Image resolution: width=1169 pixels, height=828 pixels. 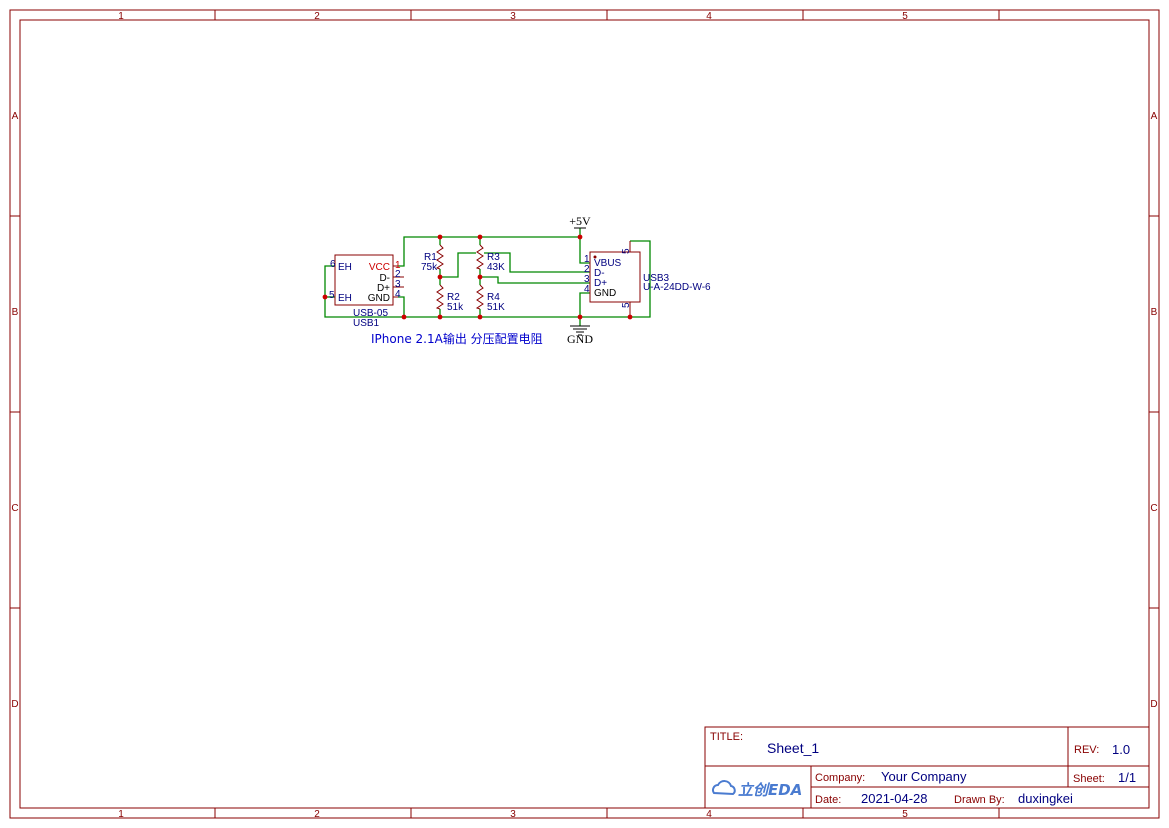 What do you see at coordinates (580, 339) in the screenshot?
I see `gnd-net-label: GND` at bounding box center [580, 339].